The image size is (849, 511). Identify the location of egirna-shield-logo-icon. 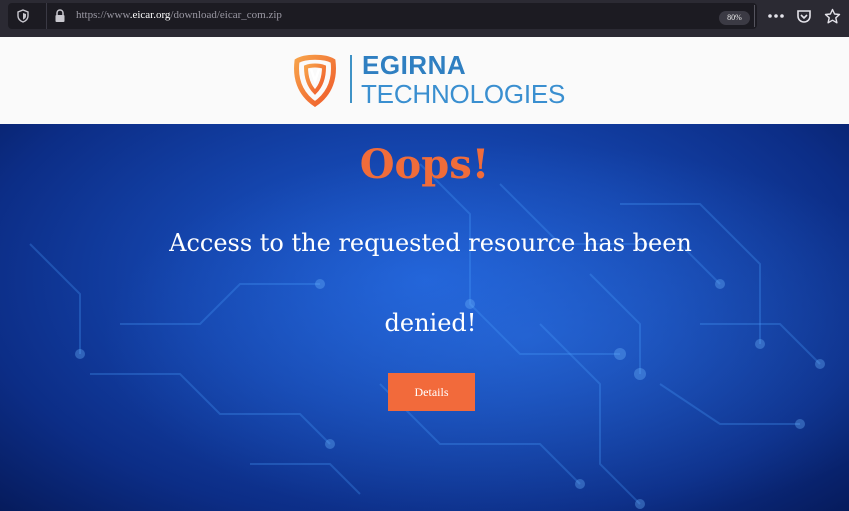
(315, 80).